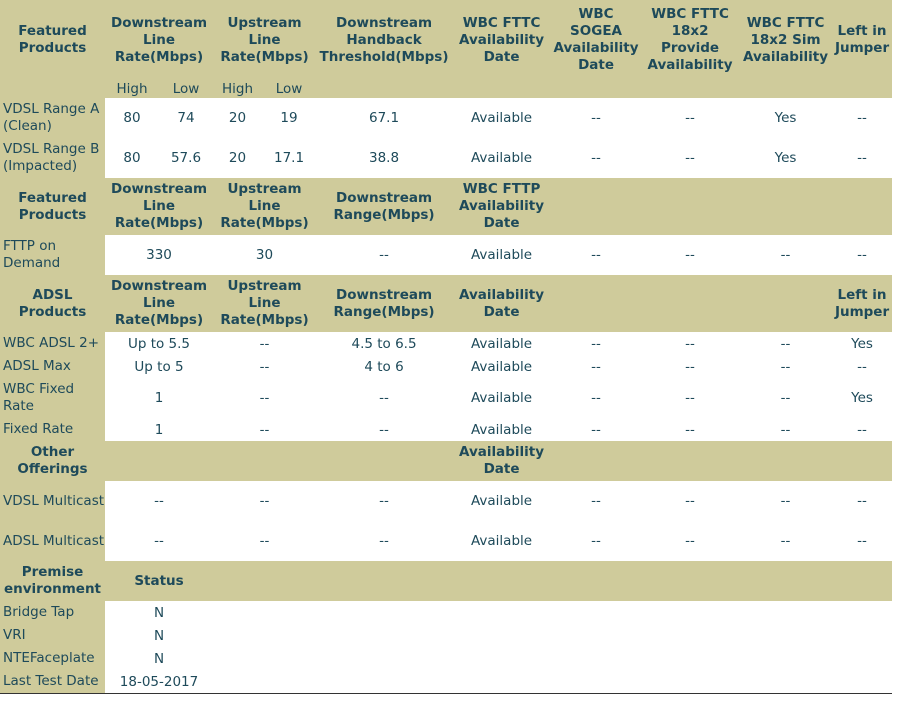 This screenshot has height=701, width=909. What do you see at coordinates (186, 158) in the screenshot?
I see `cell: 57.6` at bounding box center [186, 158].